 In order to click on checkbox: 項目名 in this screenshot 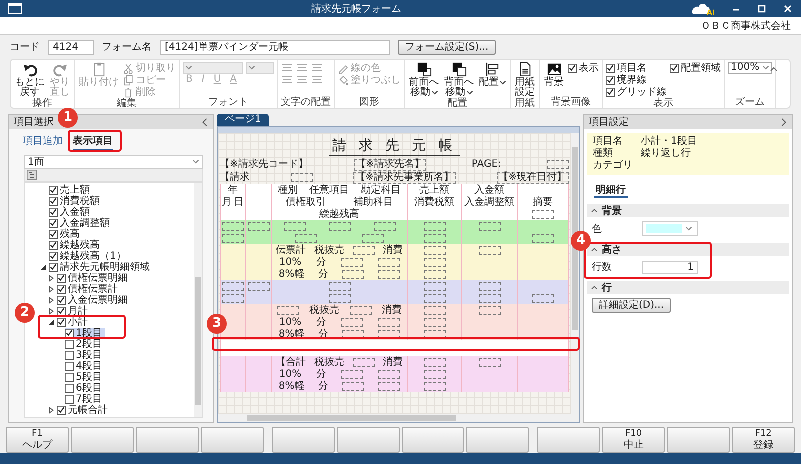, I will do `click(626, 68)`.